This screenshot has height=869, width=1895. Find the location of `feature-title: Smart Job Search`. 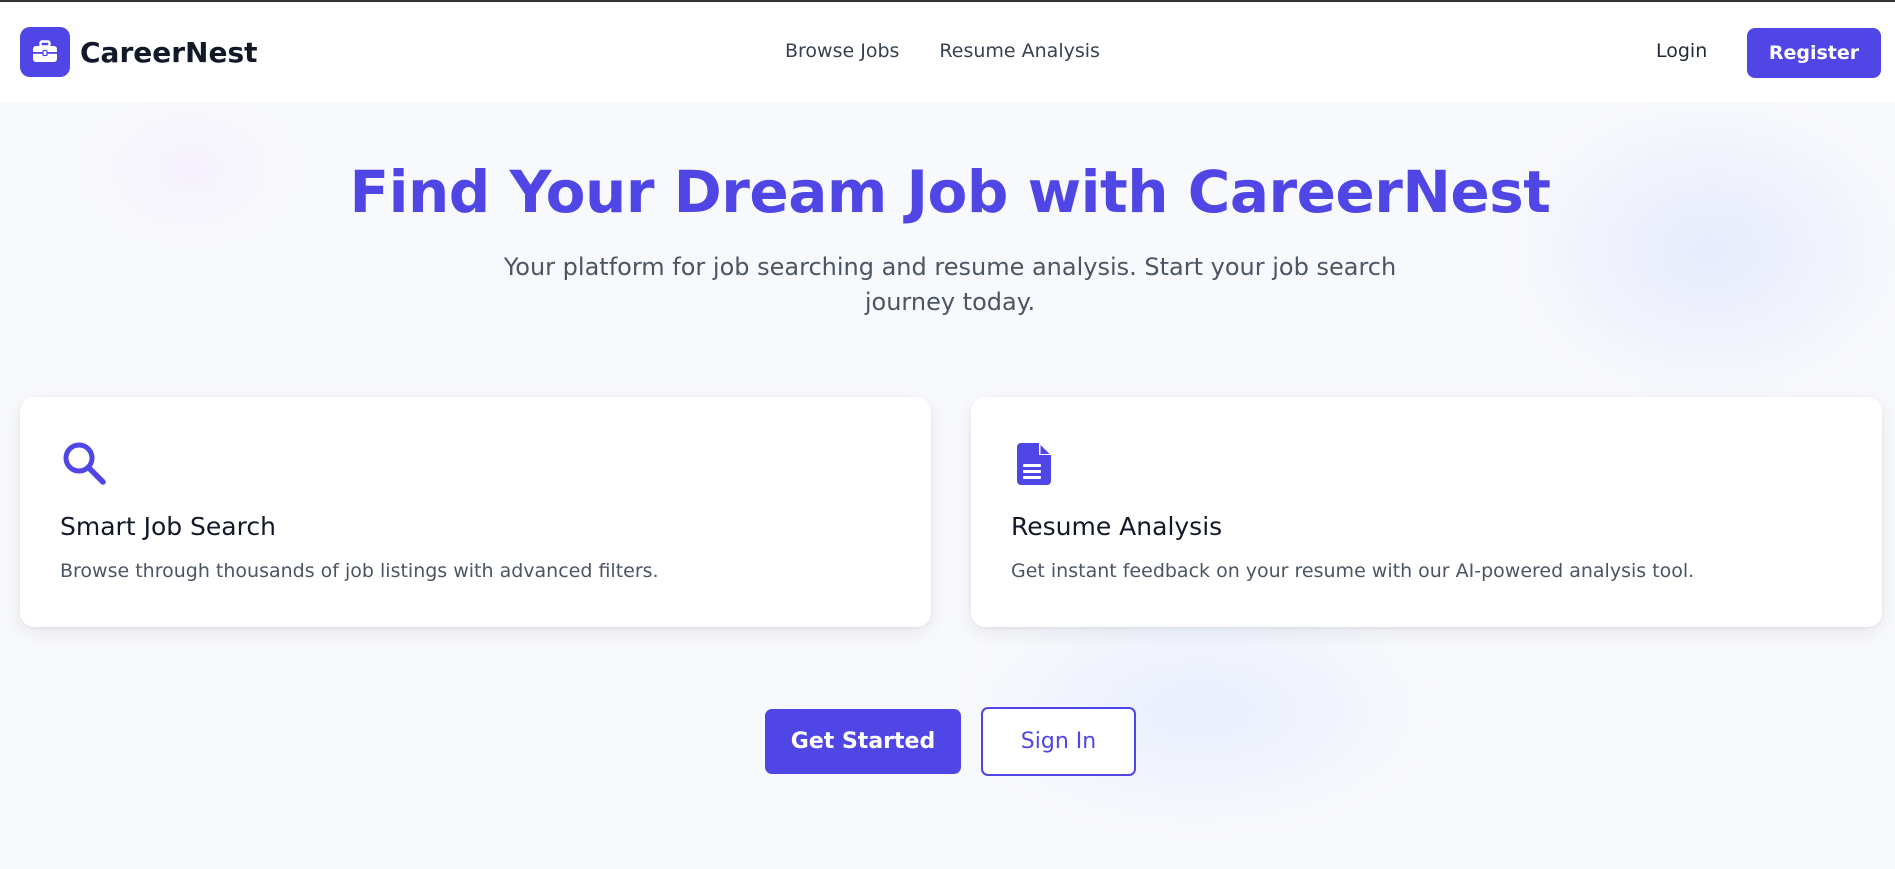

feature-title: Smart Job Search is located at coordinates (168, 526).